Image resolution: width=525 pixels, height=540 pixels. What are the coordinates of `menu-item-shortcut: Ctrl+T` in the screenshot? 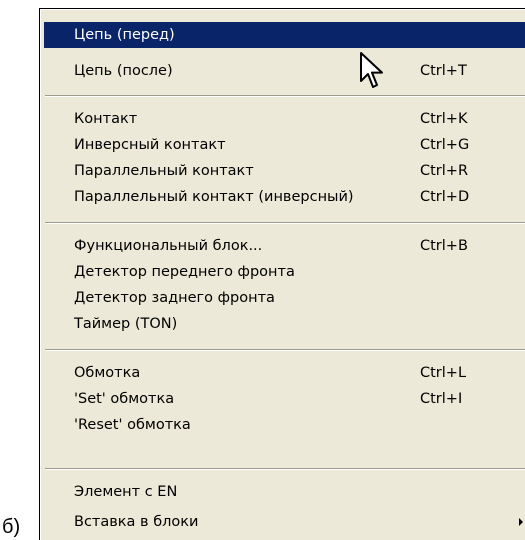 It's located at (443, 71).